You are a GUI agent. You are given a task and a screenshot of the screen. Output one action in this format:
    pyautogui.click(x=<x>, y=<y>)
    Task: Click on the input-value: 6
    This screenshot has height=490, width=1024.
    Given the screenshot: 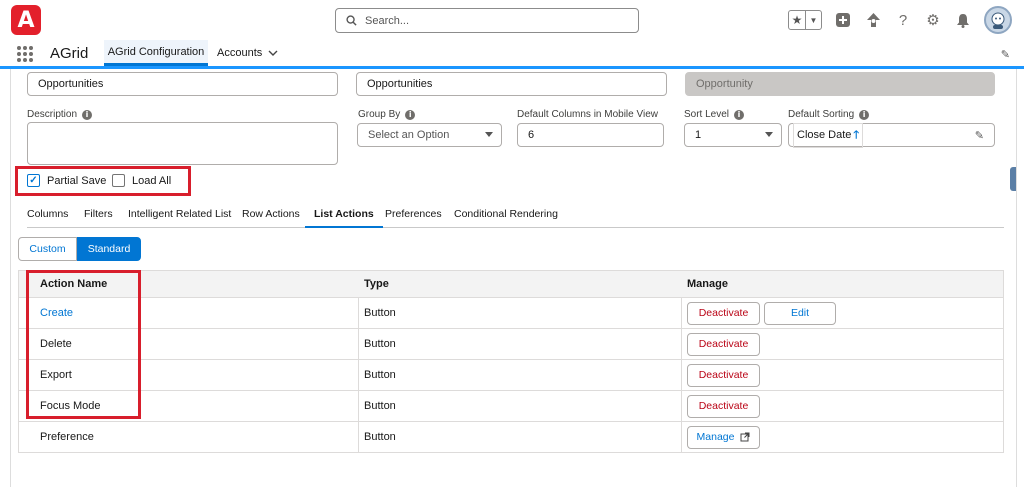 What is the action you would take?
    pyautogui.click(x=531, y=135)
    